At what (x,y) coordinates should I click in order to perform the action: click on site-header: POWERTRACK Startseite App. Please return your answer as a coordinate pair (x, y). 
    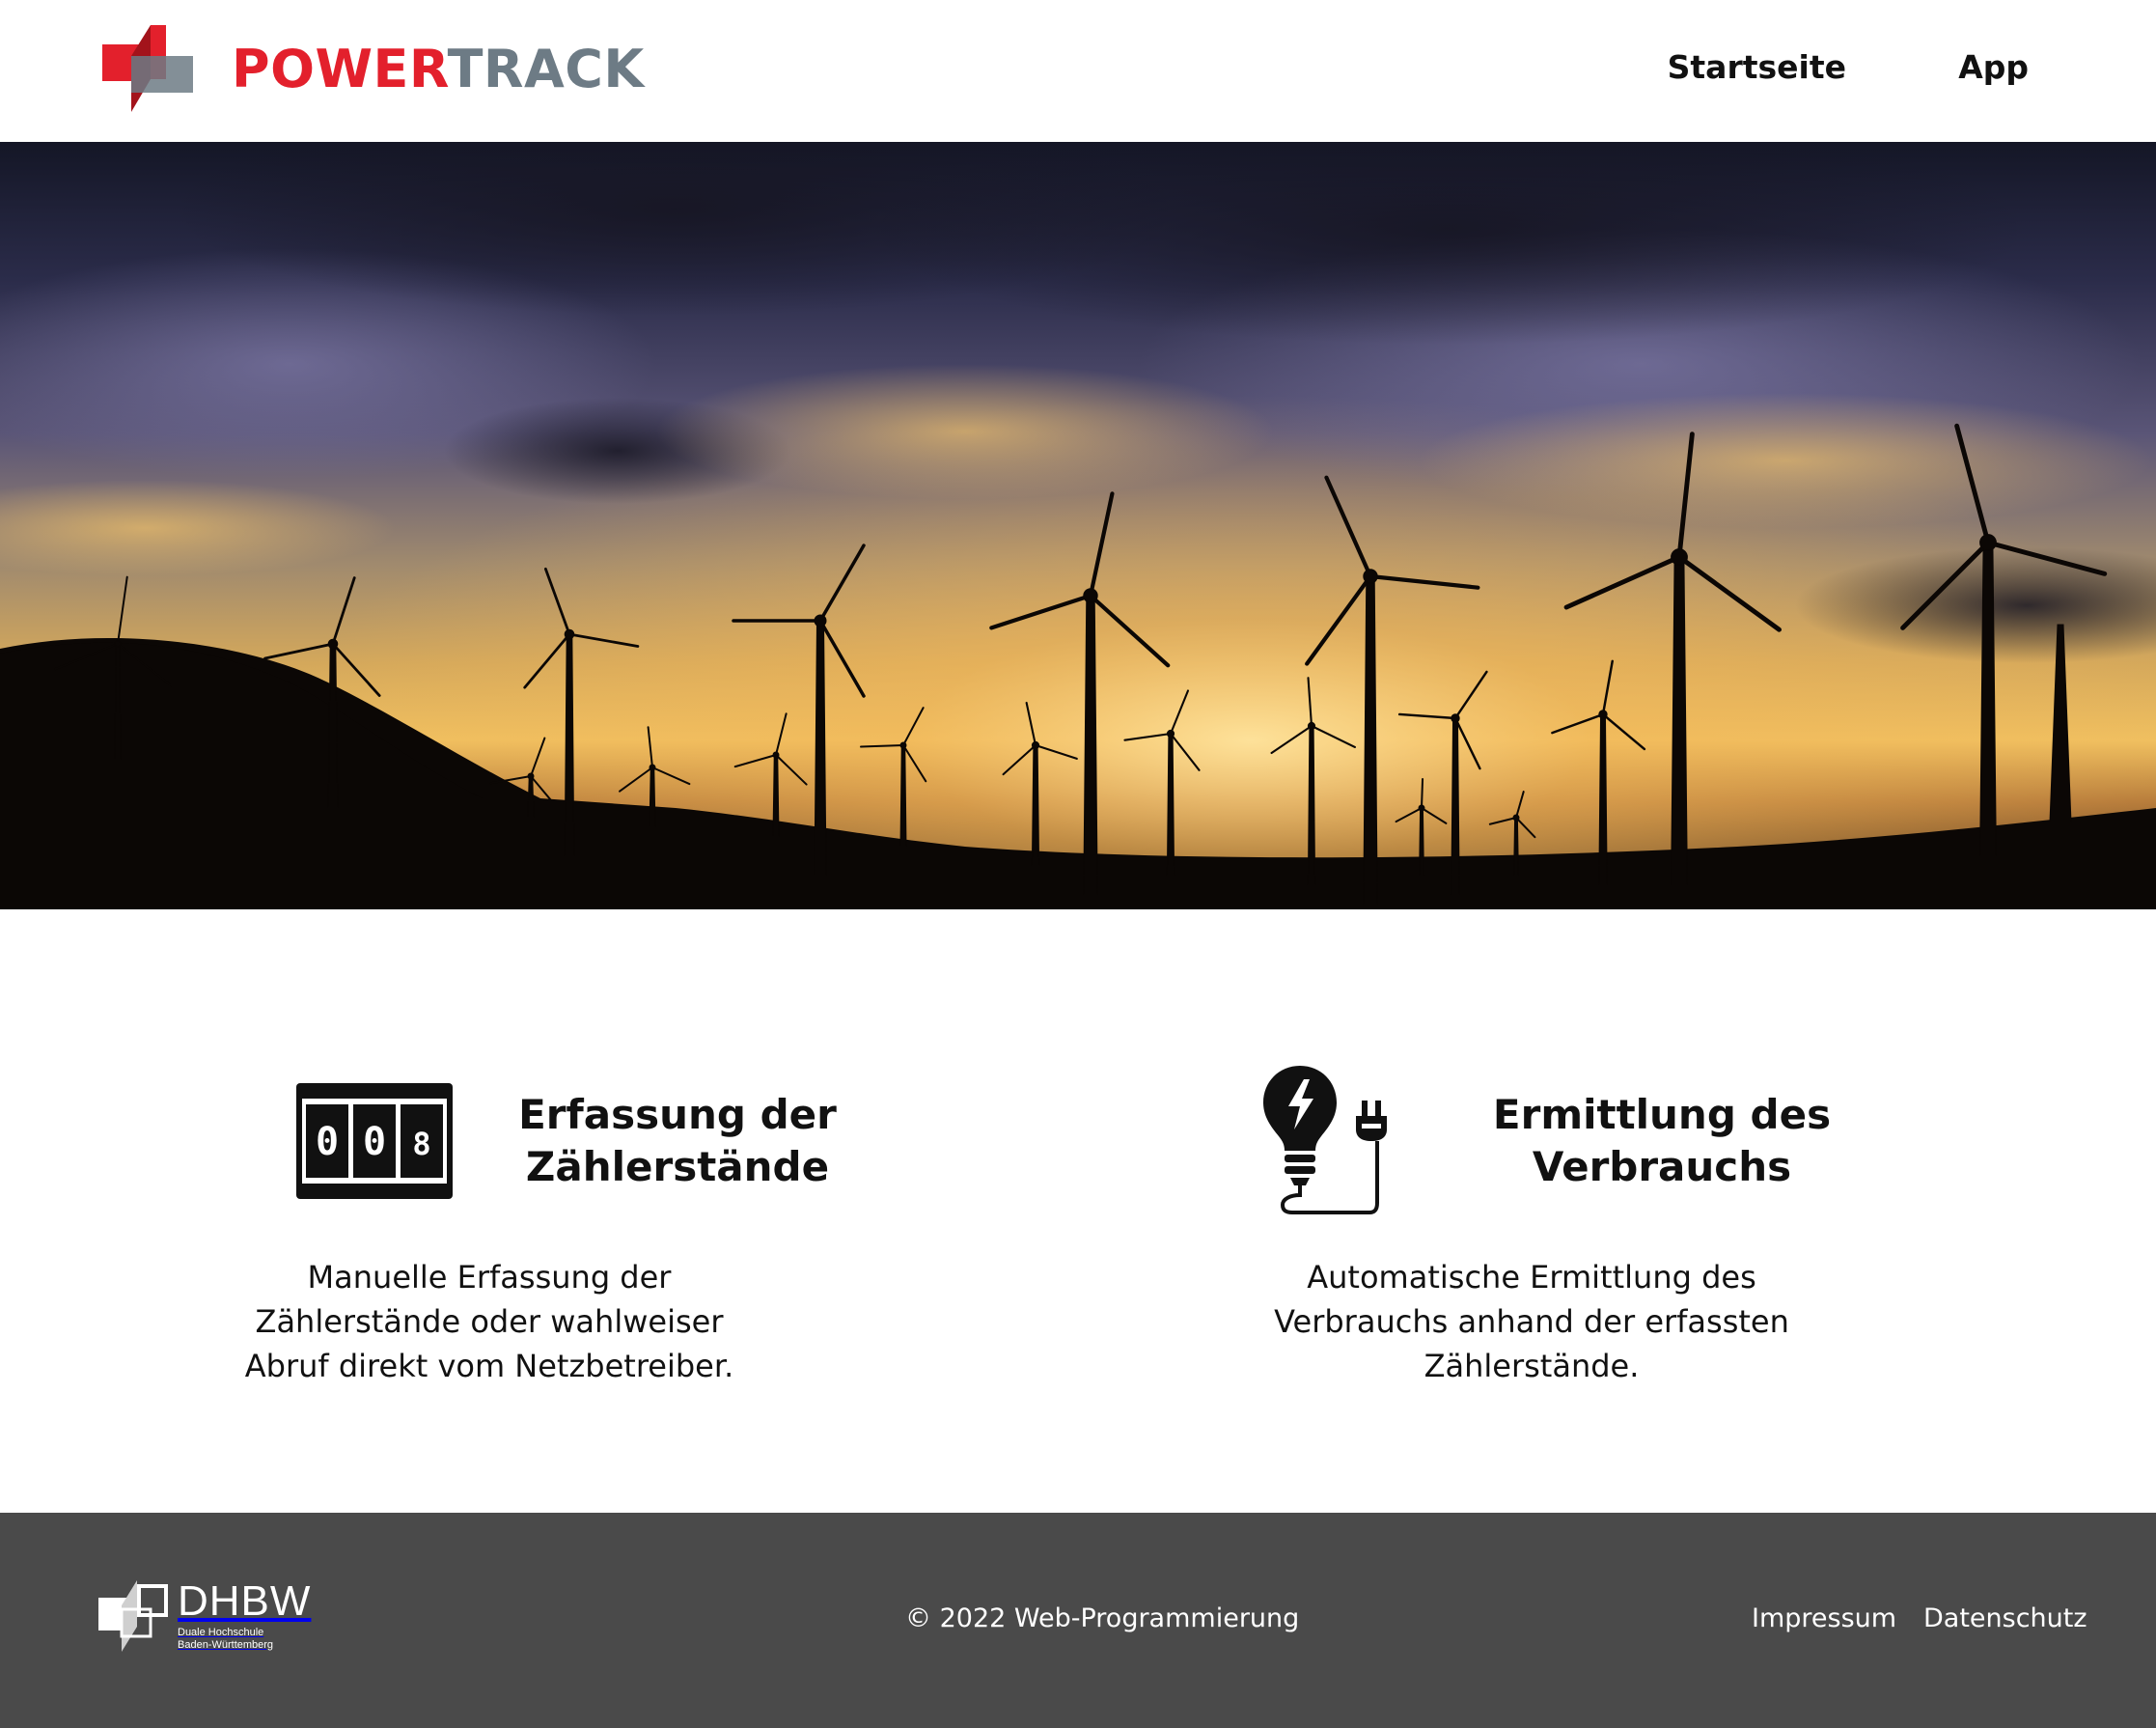
    Looking at the image, I should click on (1078, 71).